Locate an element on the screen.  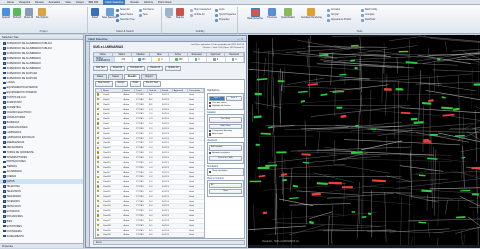
tests-column-header: Status is located at coordinates (122, 54).